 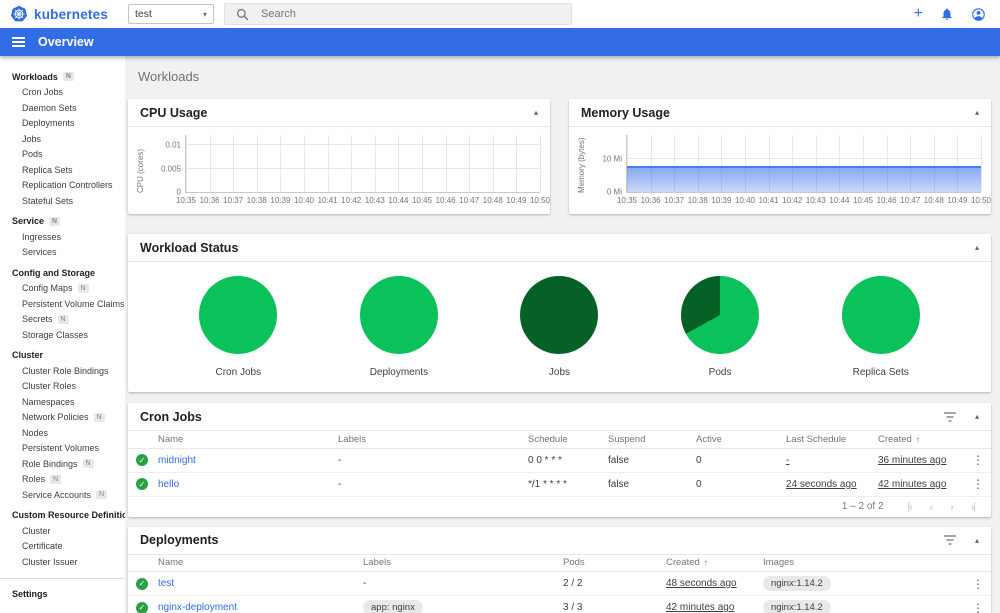 I want to click on sidebar-item-storage-classes: Storage Classes, so click(x=62, y=335).